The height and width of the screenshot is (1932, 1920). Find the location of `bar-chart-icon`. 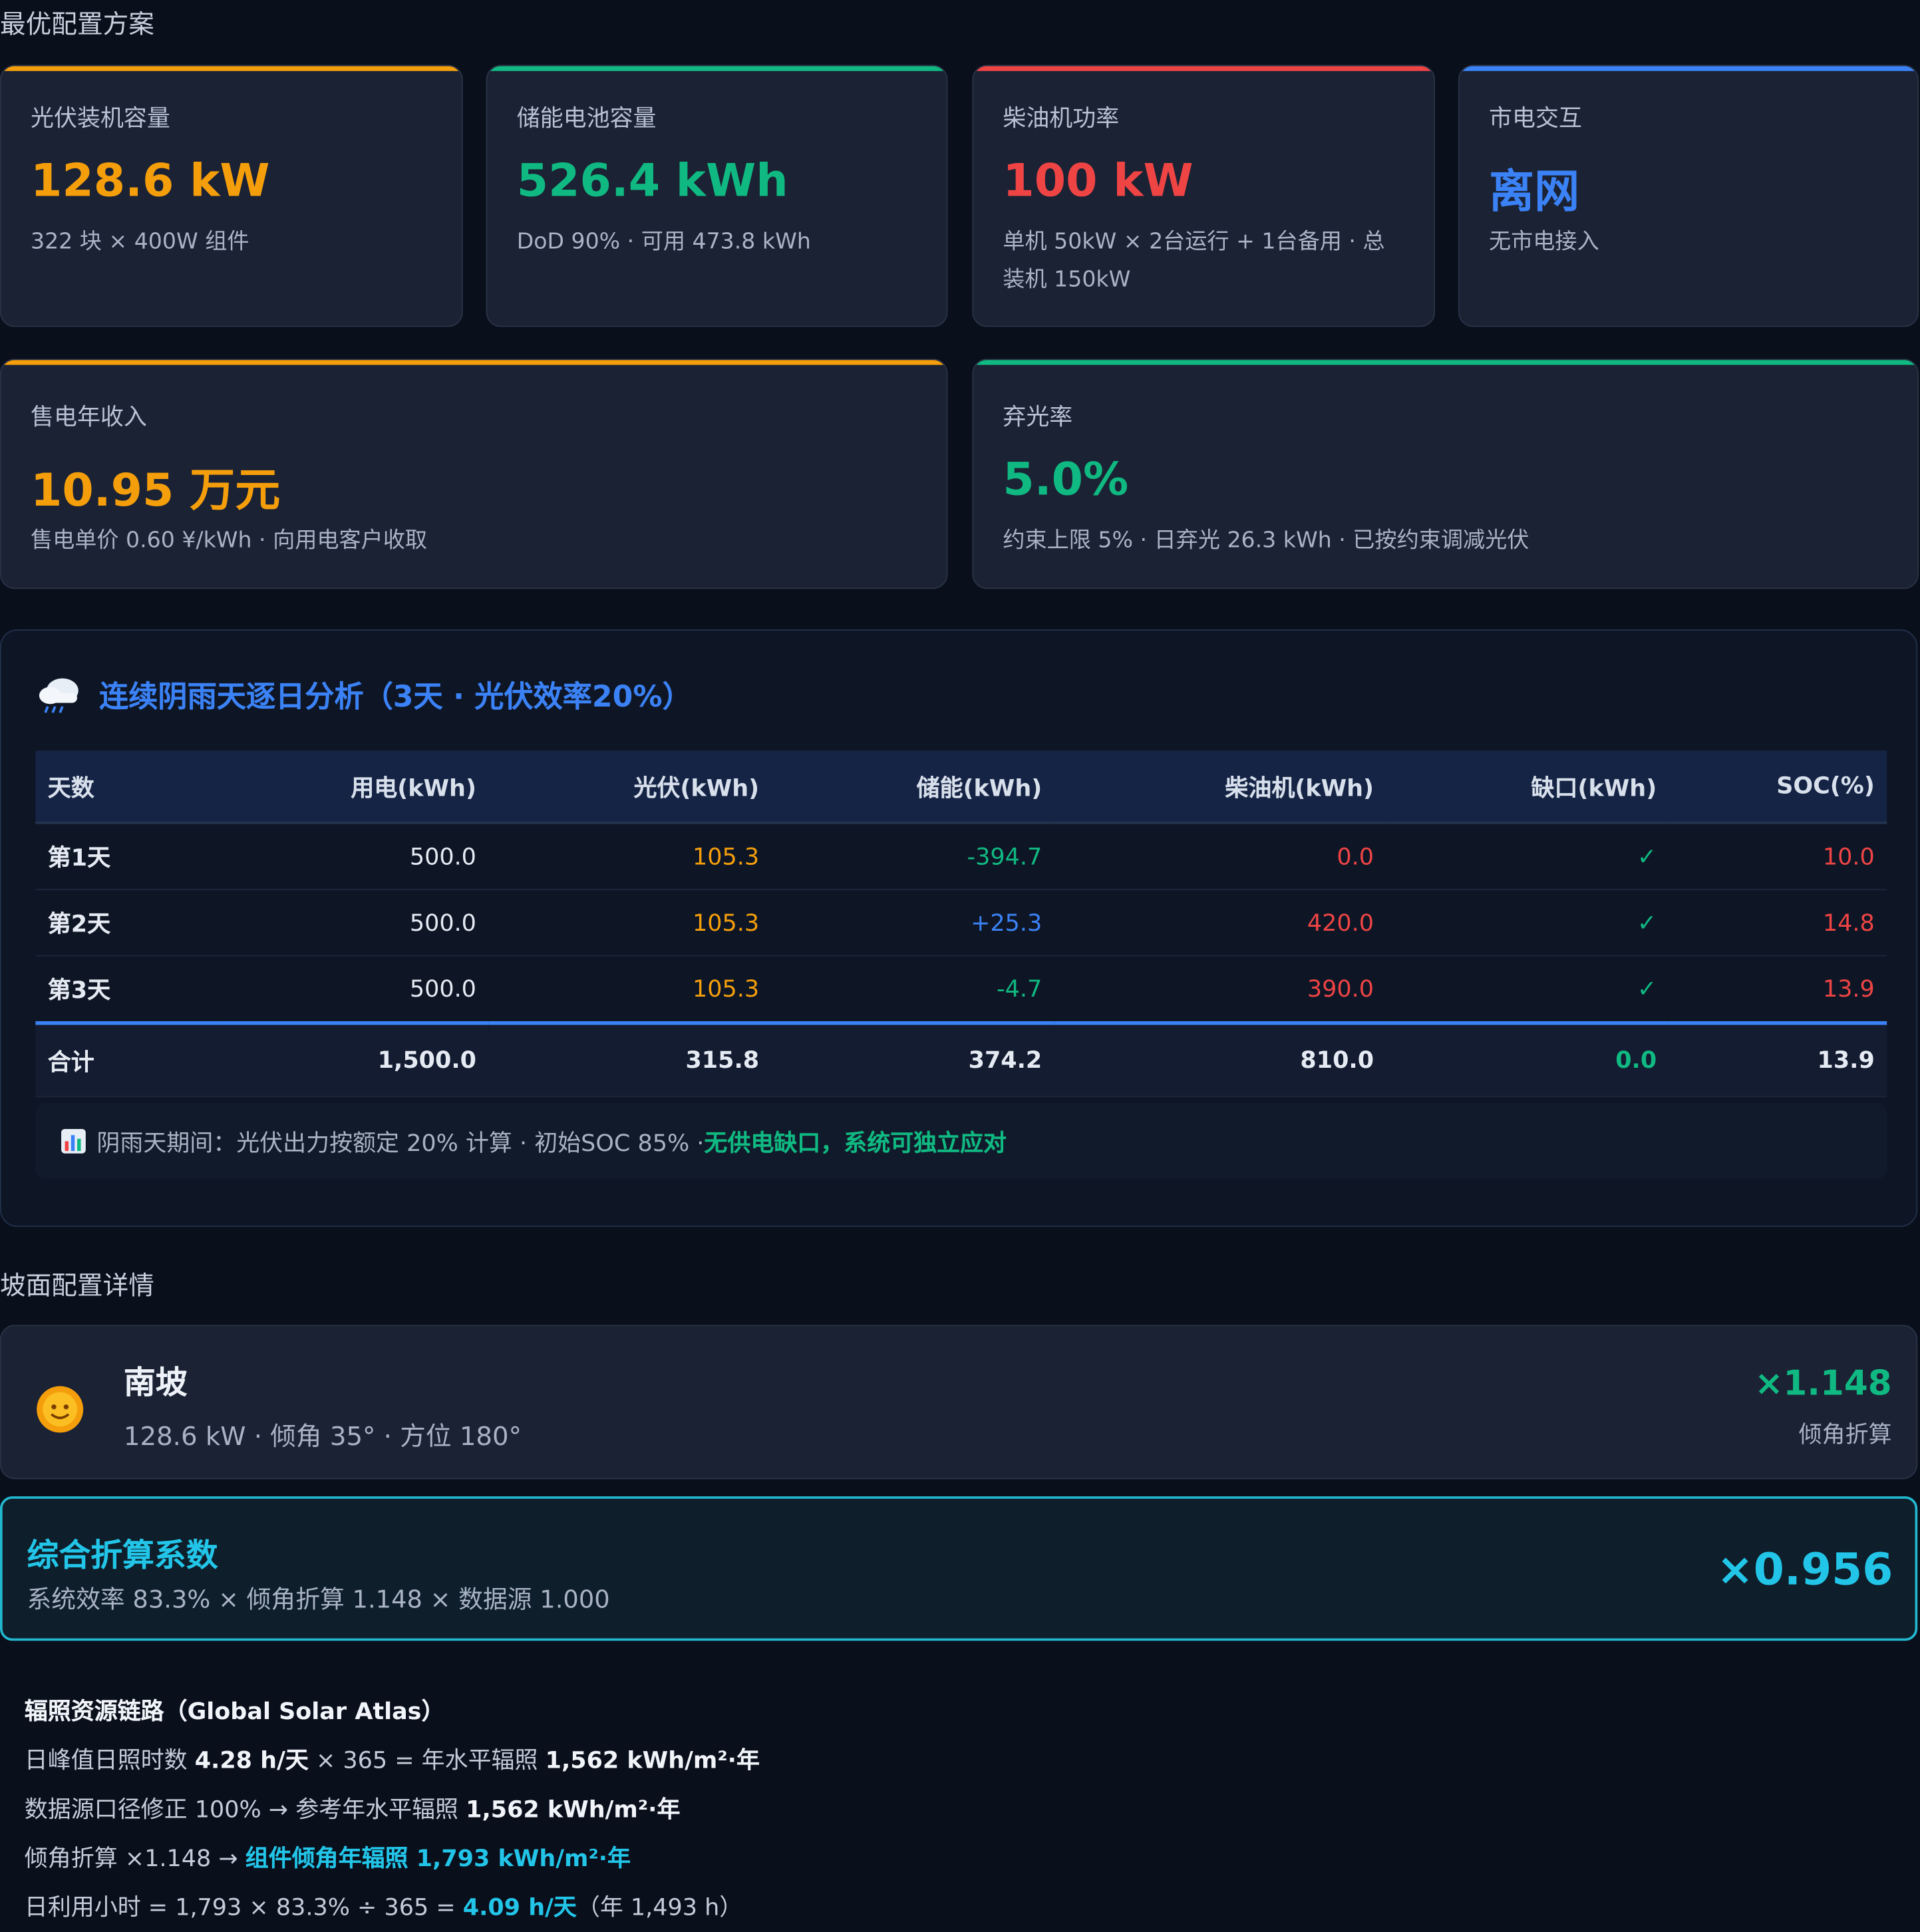

bar-chart-icon is located at coordinates (73, 1141).